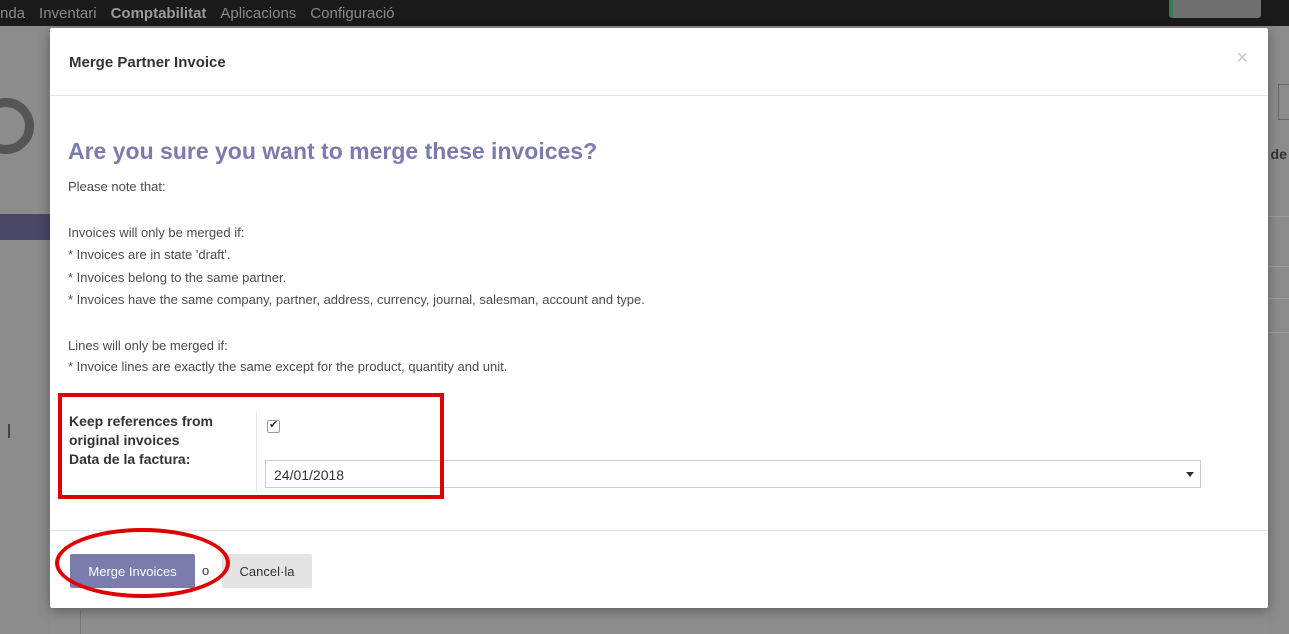 Image resolution: width=1289 pixels, height=634 pixels. What do you see at coordinates (147, 62) in the screenshot?
I see `dialog-title: Merge Partner Invoice` at bounding box center [147, 62].